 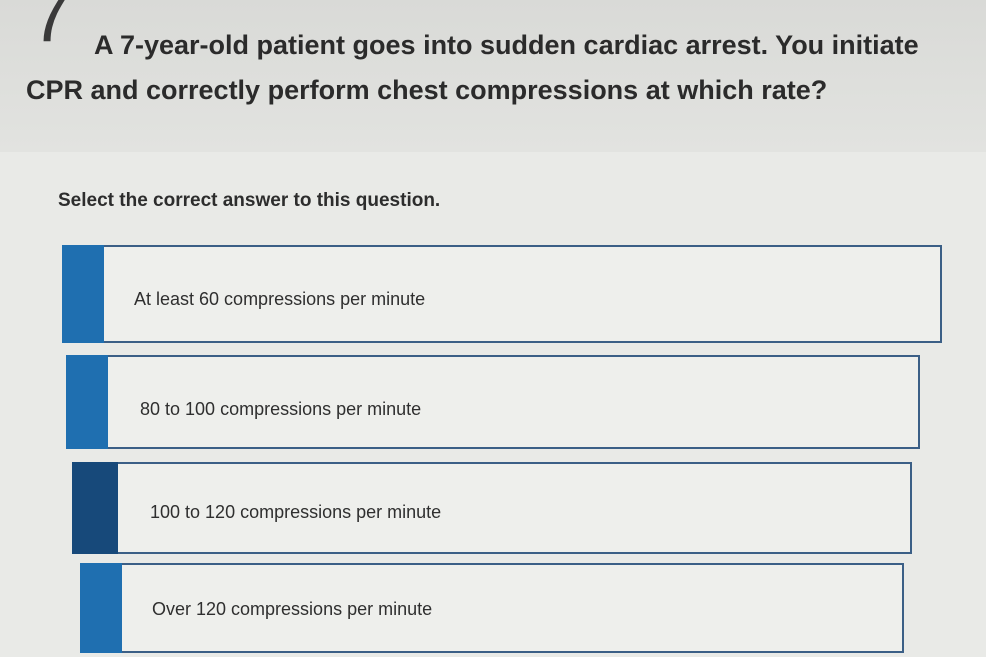 I want to click on option-label: 100 to 120 compressions per minute, so click(x=296, y=512).